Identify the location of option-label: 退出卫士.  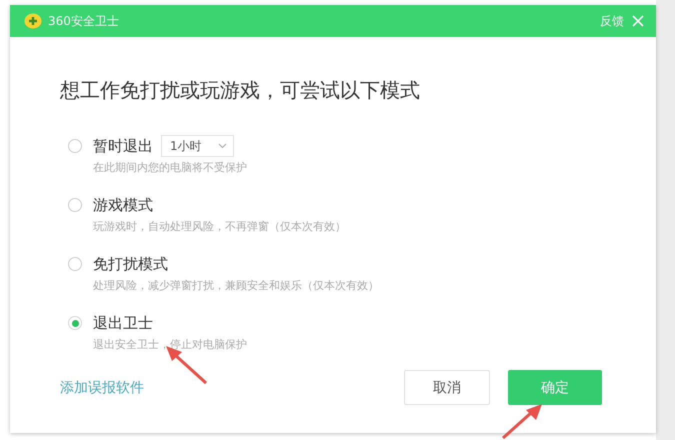
(123, 323).